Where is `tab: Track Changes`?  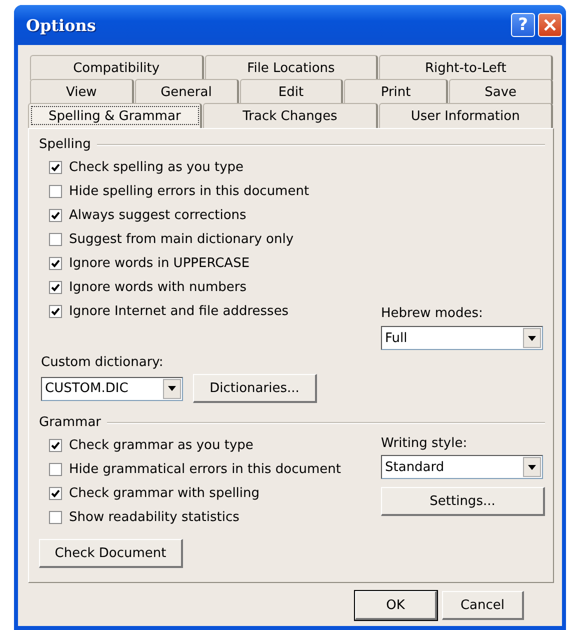
tab: Track Changes is located at coordinates (290, 115).